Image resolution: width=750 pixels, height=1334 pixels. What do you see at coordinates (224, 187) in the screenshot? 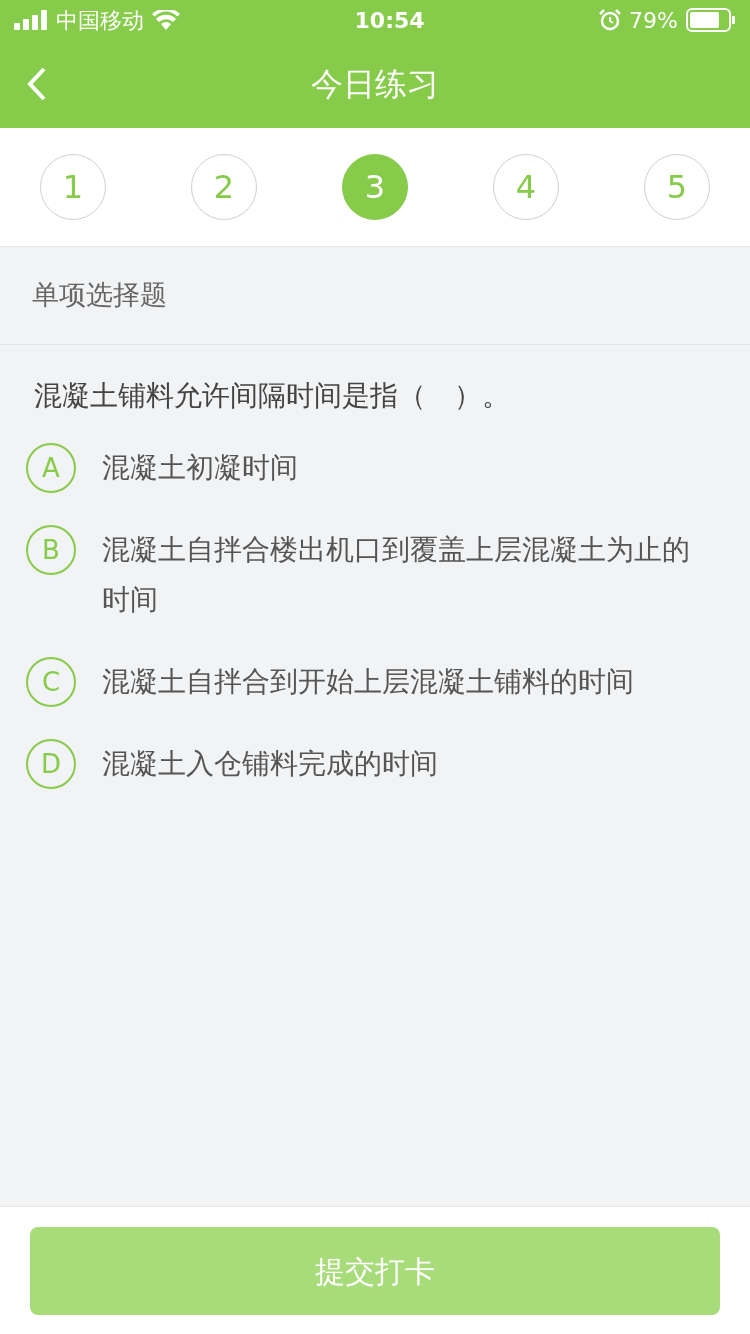
I see `question-number-tab: 2` at bounding box center [224, 187].